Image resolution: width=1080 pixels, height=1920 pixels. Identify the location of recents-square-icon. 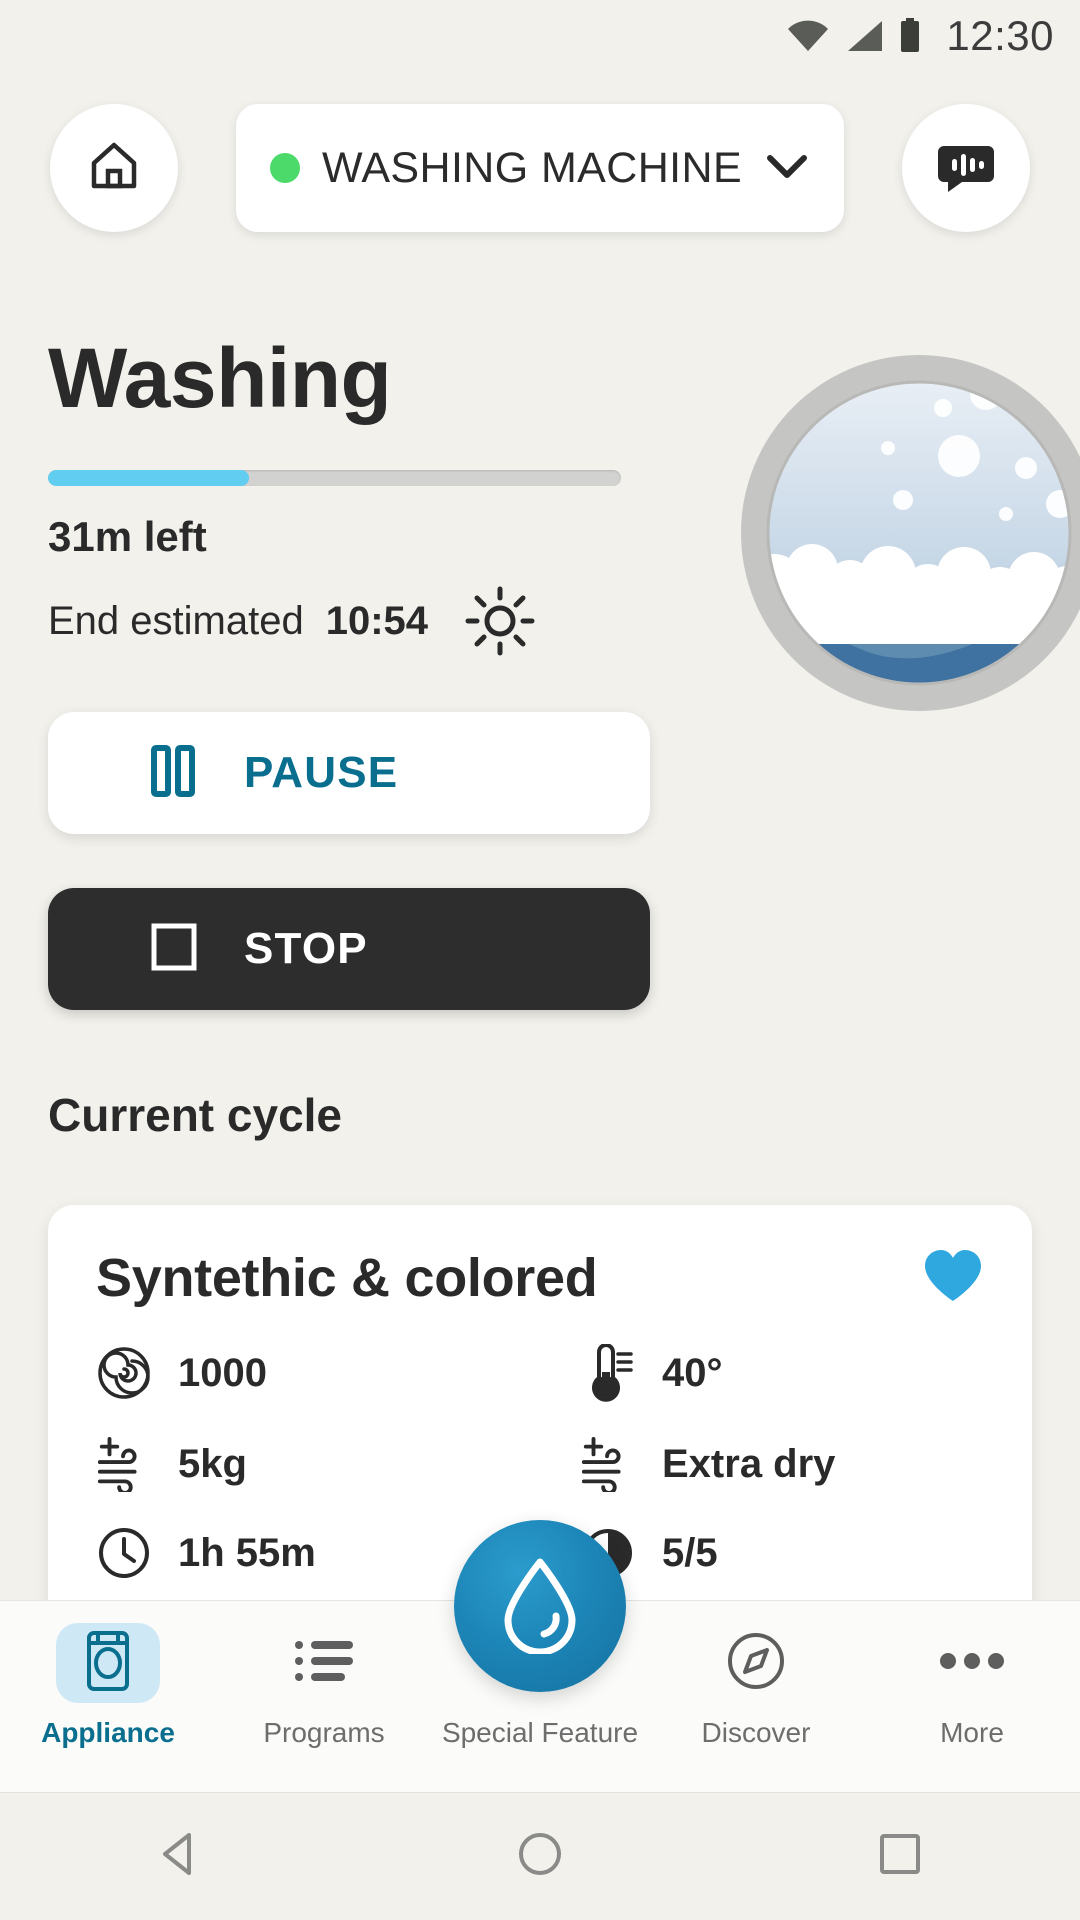
(900, 1856).